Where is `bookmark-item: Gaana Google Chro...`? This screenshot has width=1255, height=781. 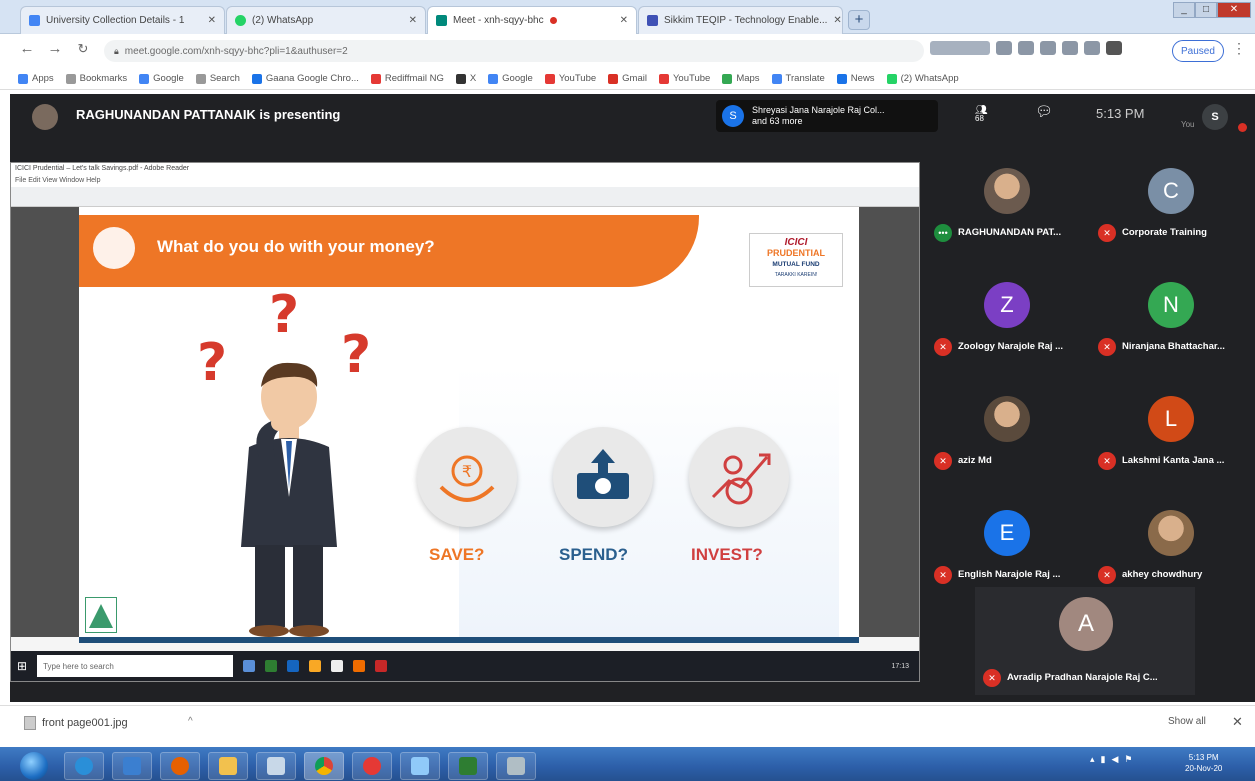 bookmark-item: Gaana Google Chro... is located at coordinates (305, 78).